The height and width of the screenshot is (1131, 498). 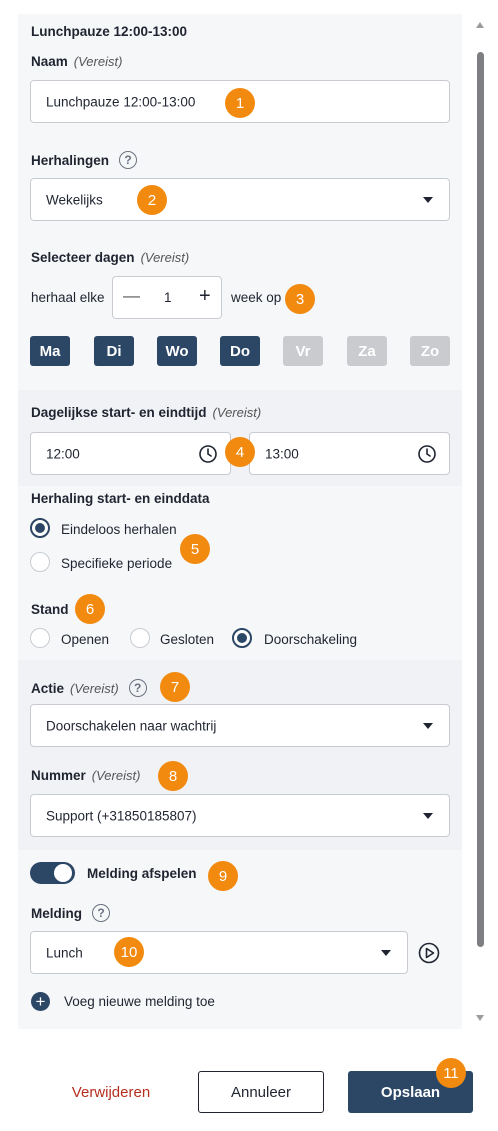 What do you see at coordinates (349, 453) in the screenshot?
I see `end-time-input: 13:00` at bounding box center [349, 453].